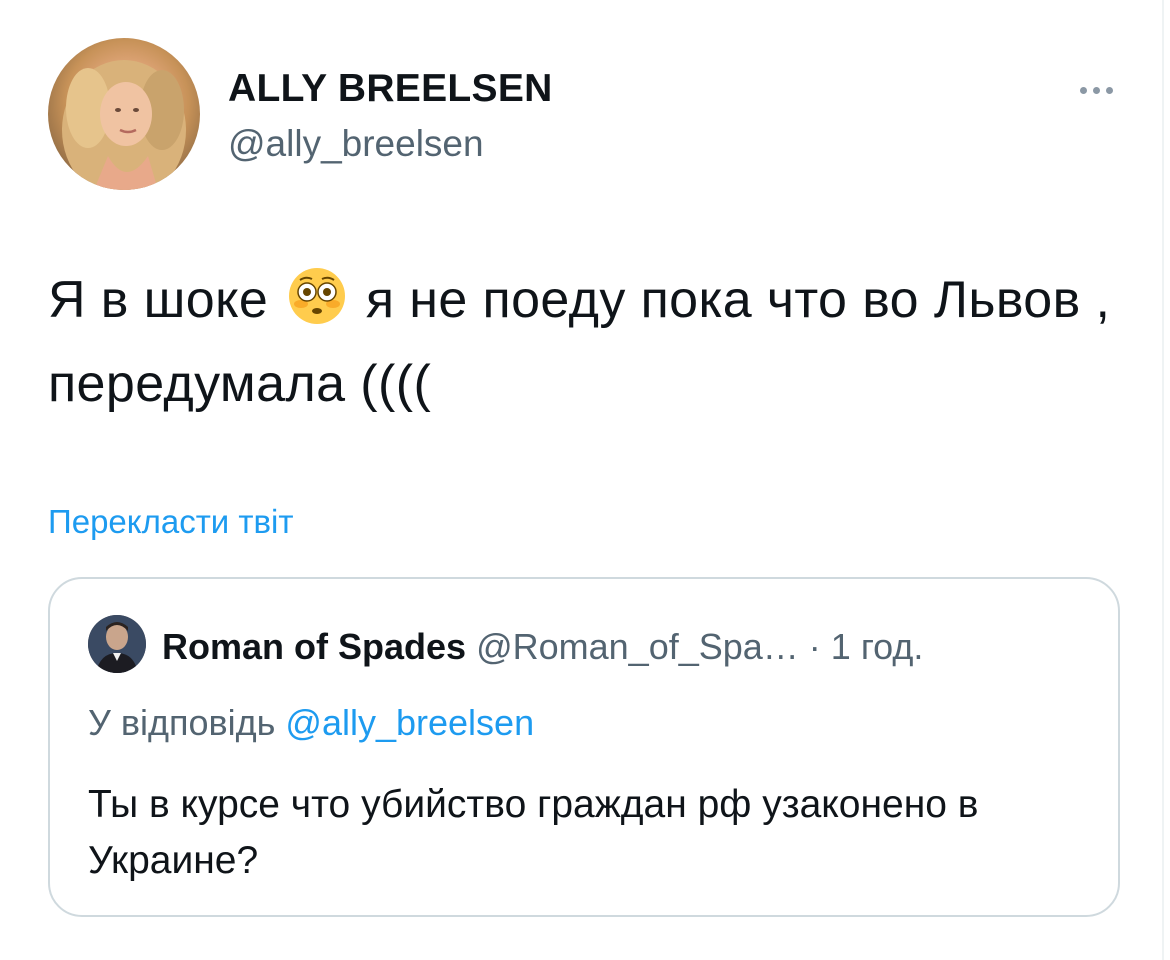  What do you see at coordinates (166, 300) in the screenshot?
I see `tweet-text-part-1: Я в шоке` at bounding box center [166, 300].